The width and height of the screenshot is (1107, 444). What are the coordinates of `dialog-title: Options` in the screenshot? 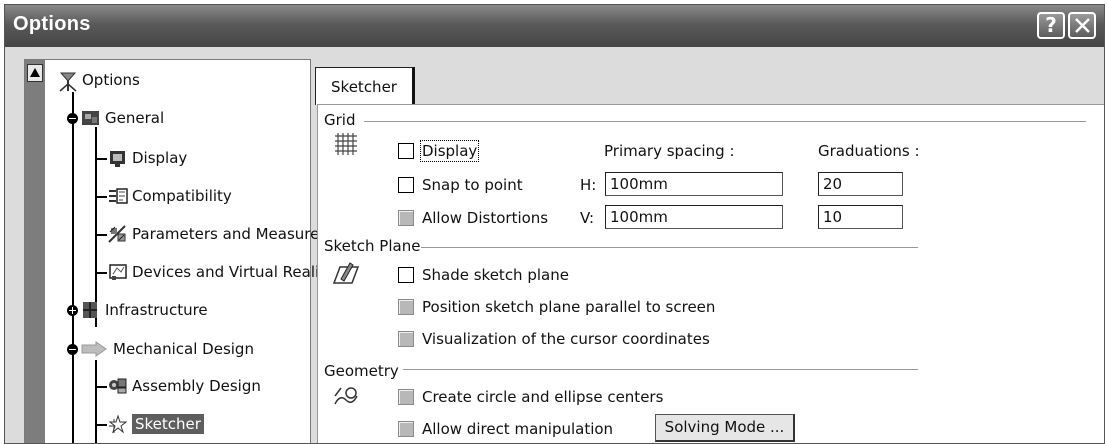 It's located at (52, 24).